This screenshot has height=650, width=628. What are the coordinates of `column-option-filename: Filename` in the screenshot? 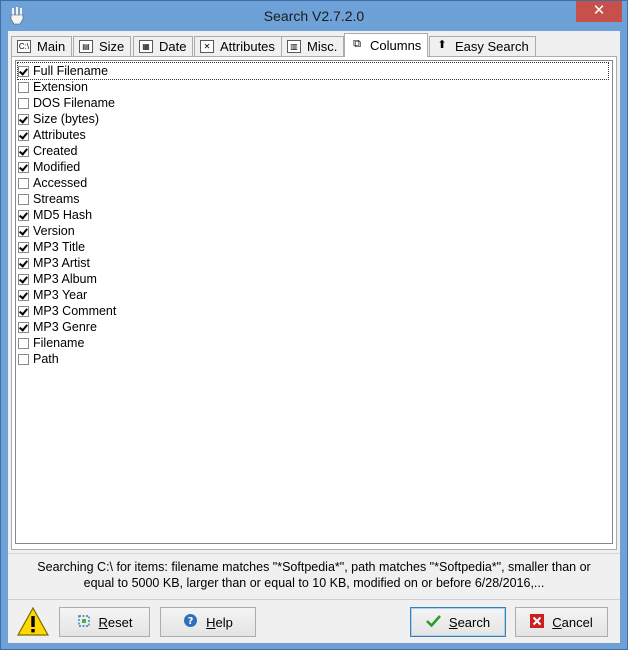 It's located at (51, 343).